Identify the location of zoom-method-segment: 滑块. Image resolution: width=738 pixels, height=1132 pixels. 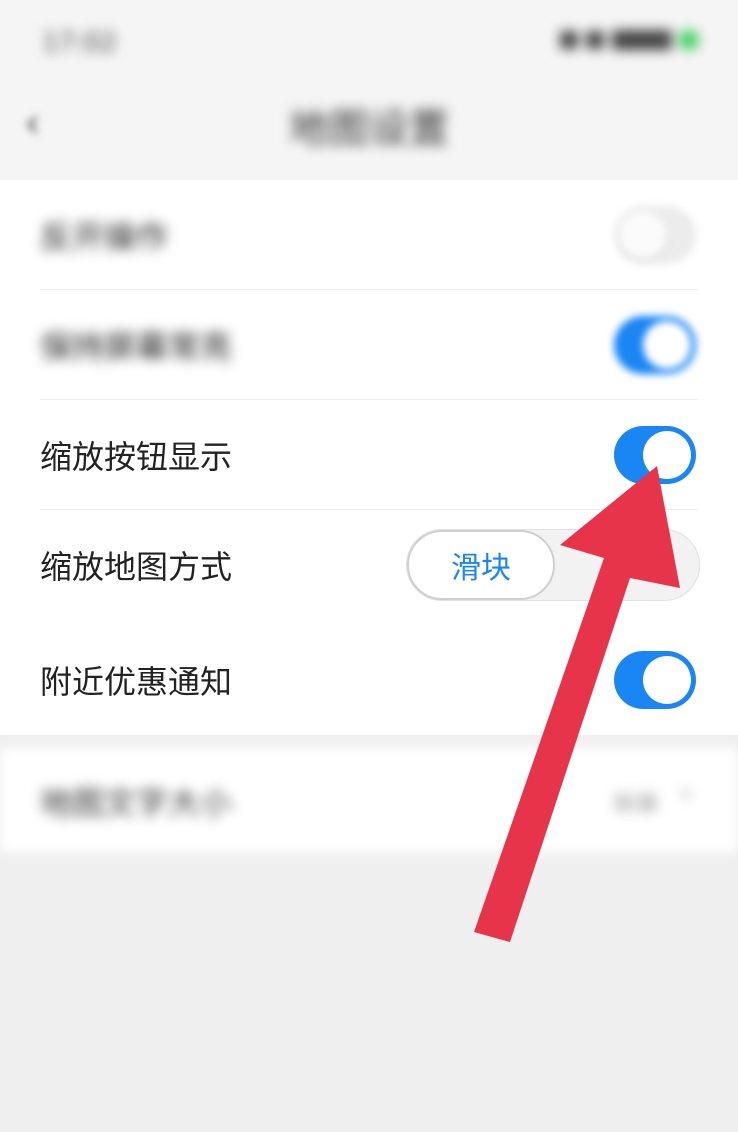
(553, 565).